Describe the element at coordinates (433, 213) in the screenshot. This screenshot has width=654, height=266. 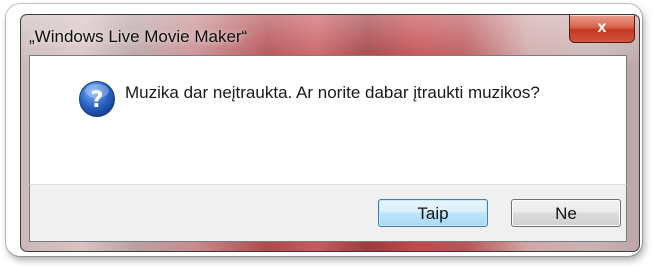
I see `yes-button: Taip` at that location.